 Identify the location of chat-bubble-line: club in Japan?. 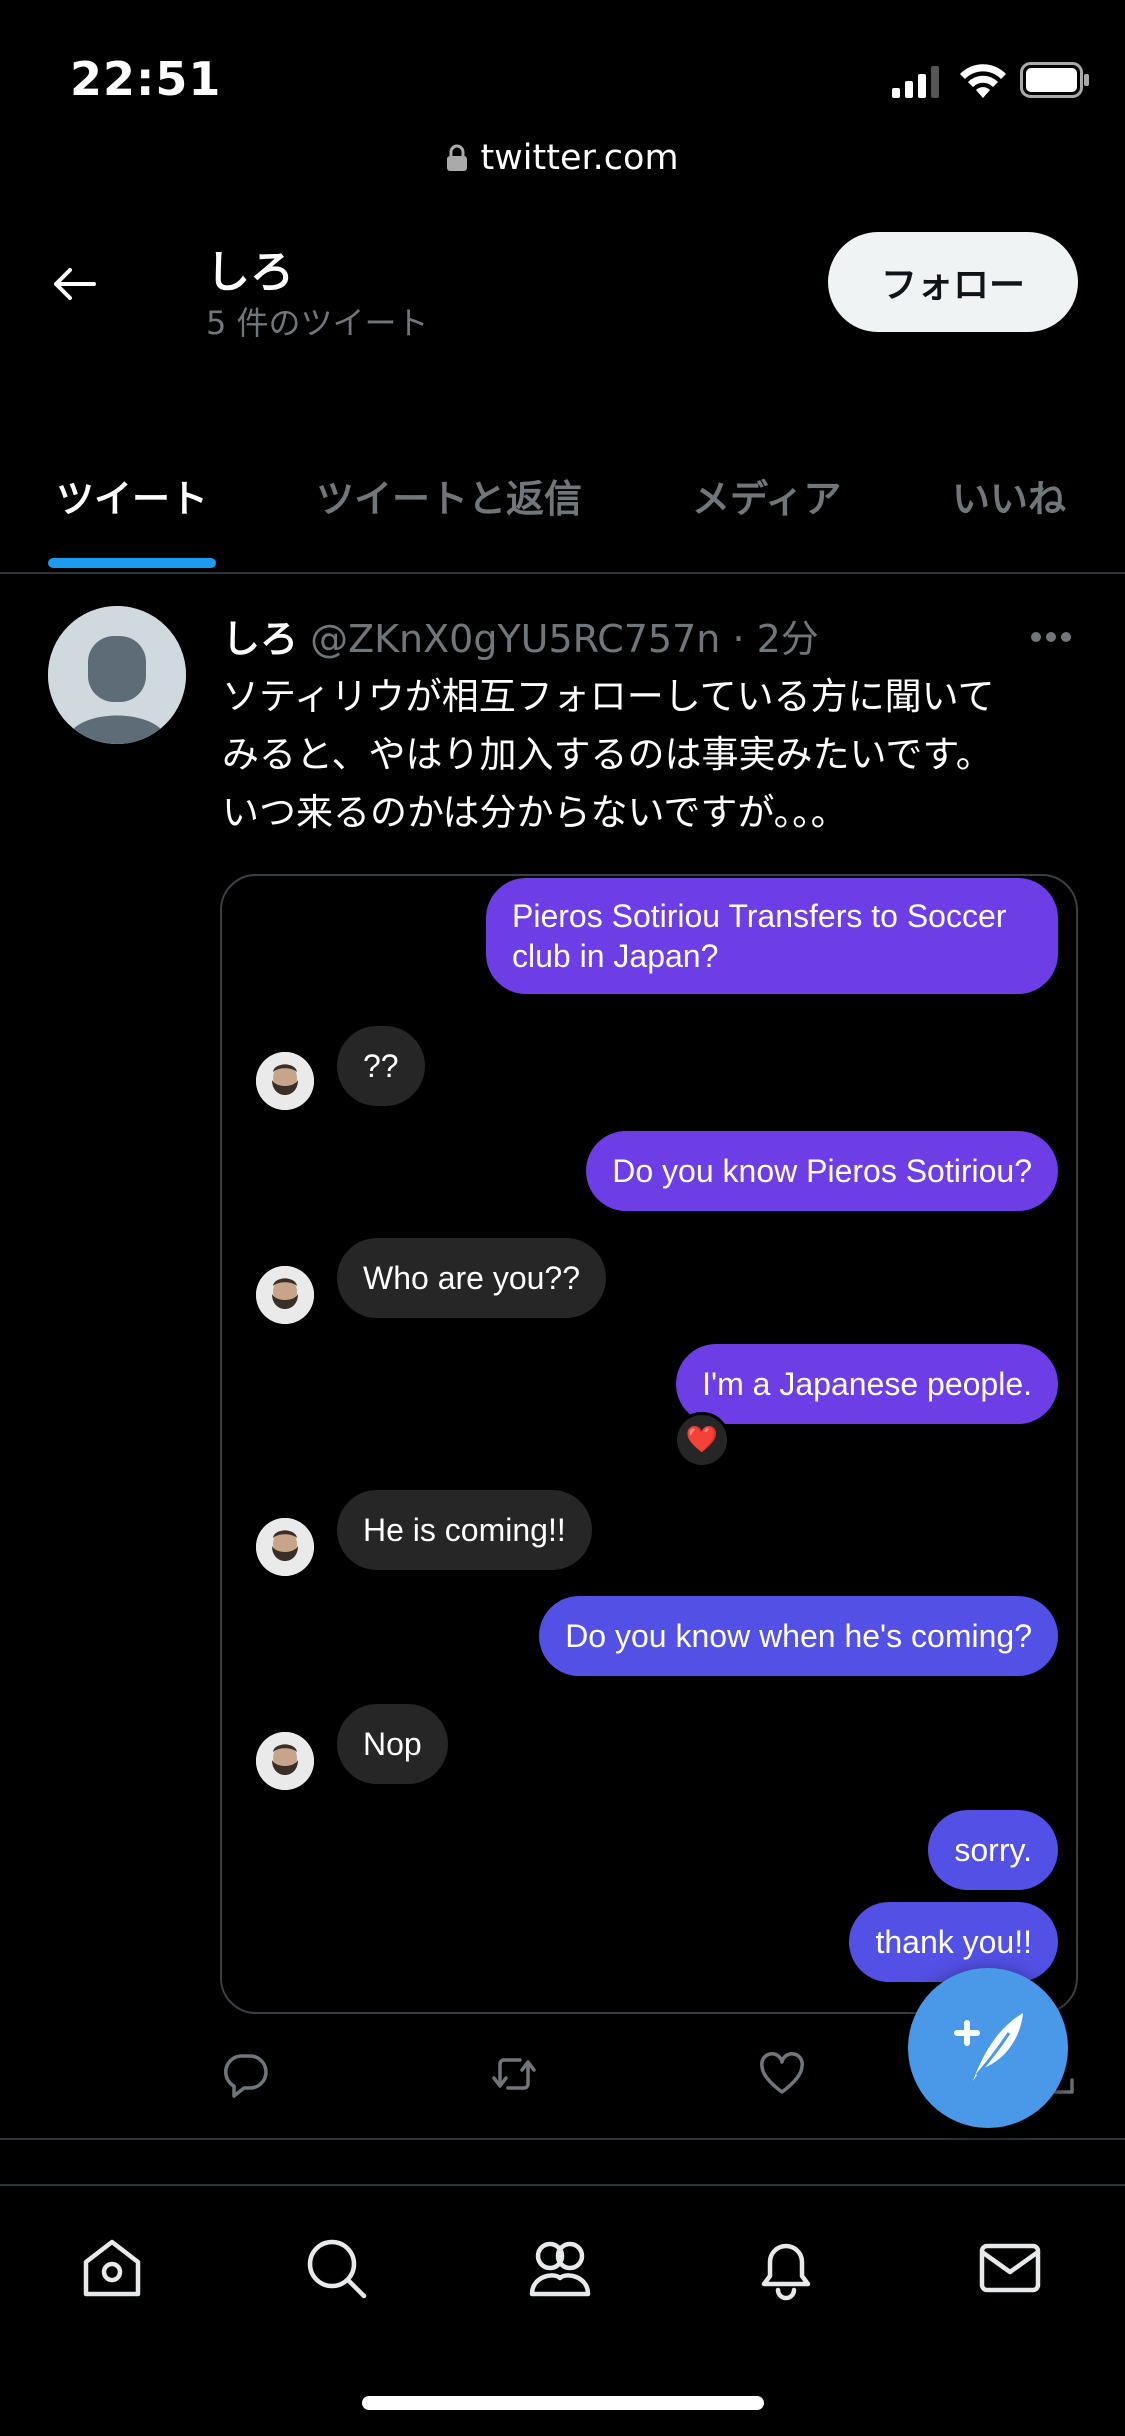
(615, 956).